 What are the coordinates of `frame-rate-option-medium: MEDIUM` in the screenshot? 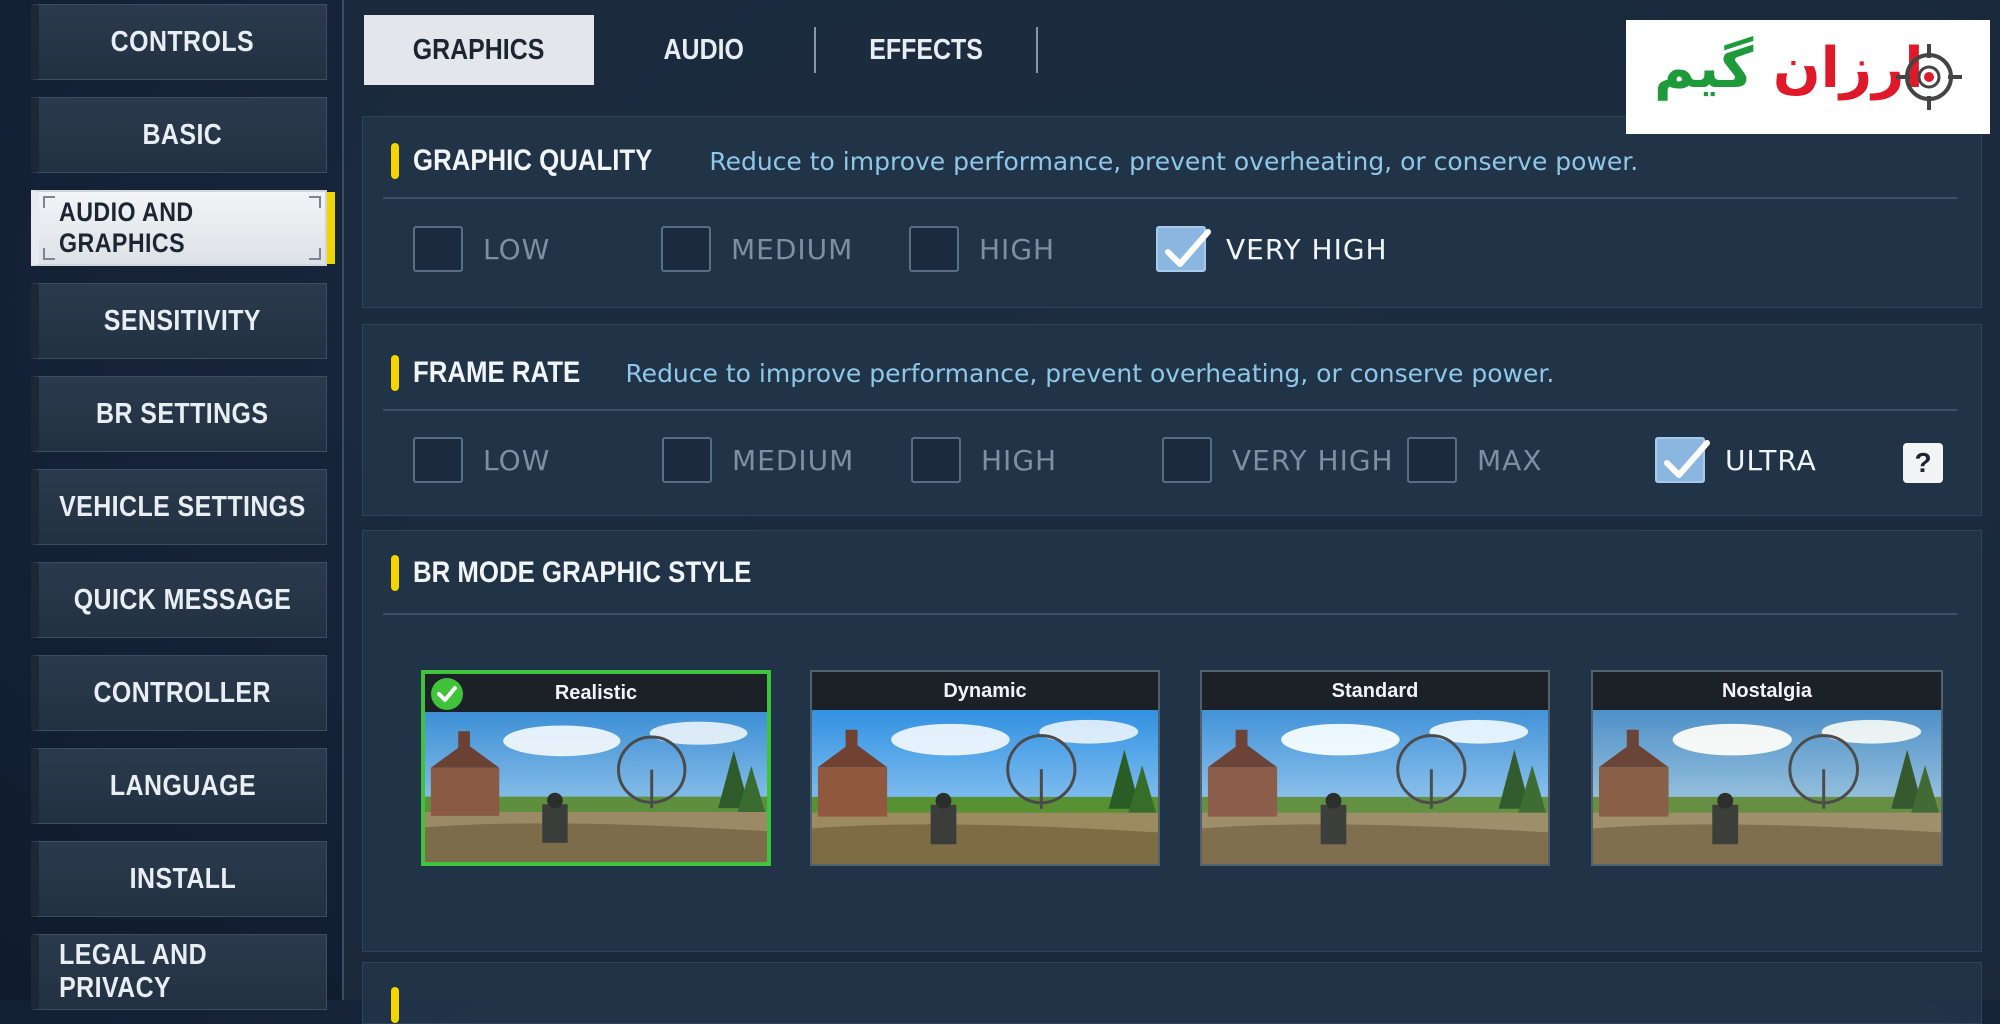 It's located at (758, 460).